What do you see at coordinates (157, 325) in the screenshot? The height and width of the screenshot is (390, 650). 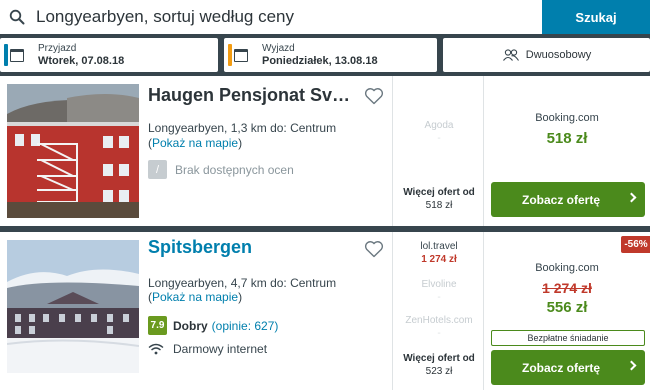 I see `rating-badge: 7.9` at bounding box center [157, 325].